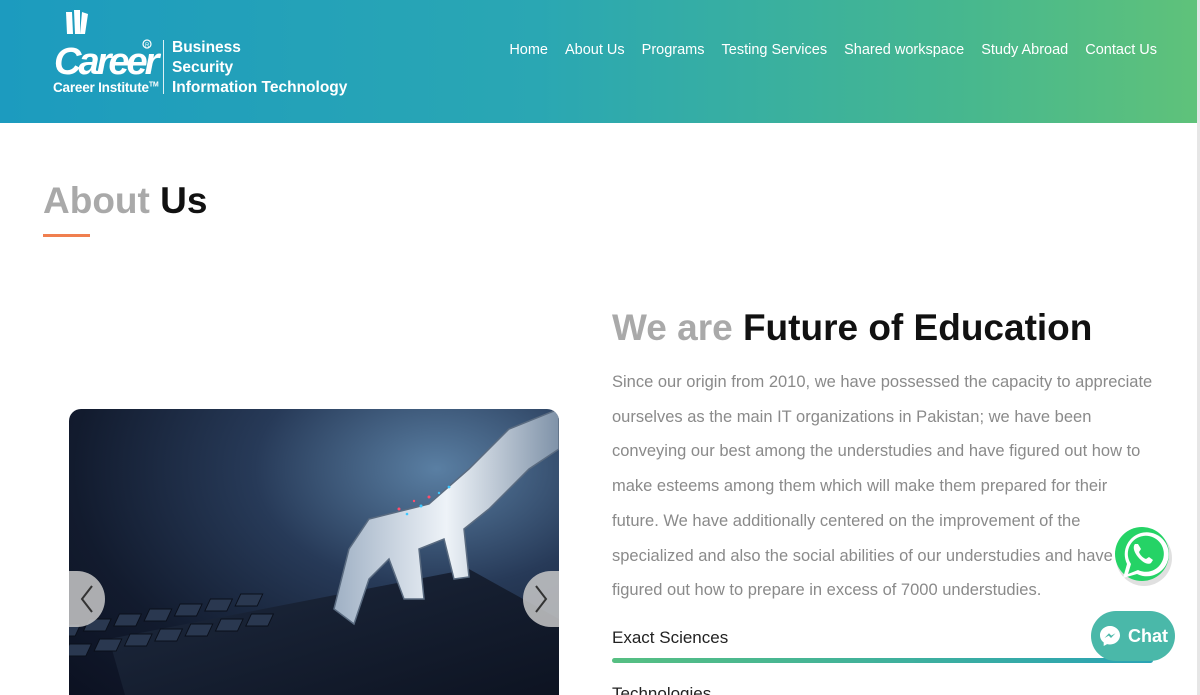 This screenshot has height=695, width=1200. Describe the element at coordinates (259, 68) in the screenshot. I see `tagline: Business Security Information Technology` at that location.